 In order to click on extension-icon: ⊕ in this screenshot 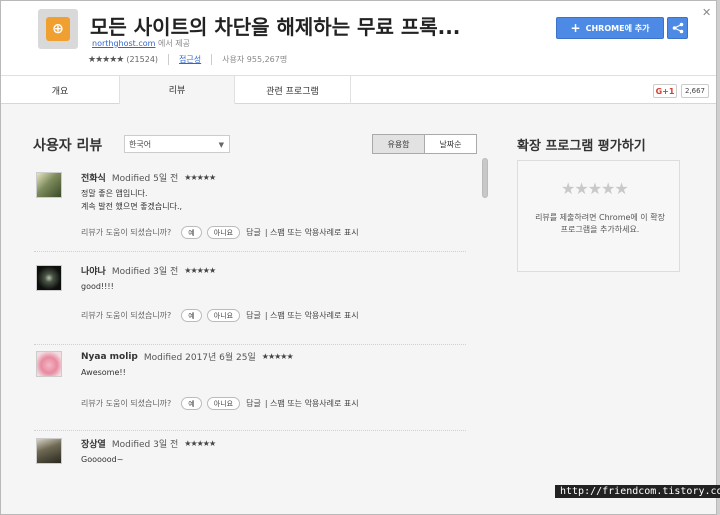, I will do `click(58, 29)`.